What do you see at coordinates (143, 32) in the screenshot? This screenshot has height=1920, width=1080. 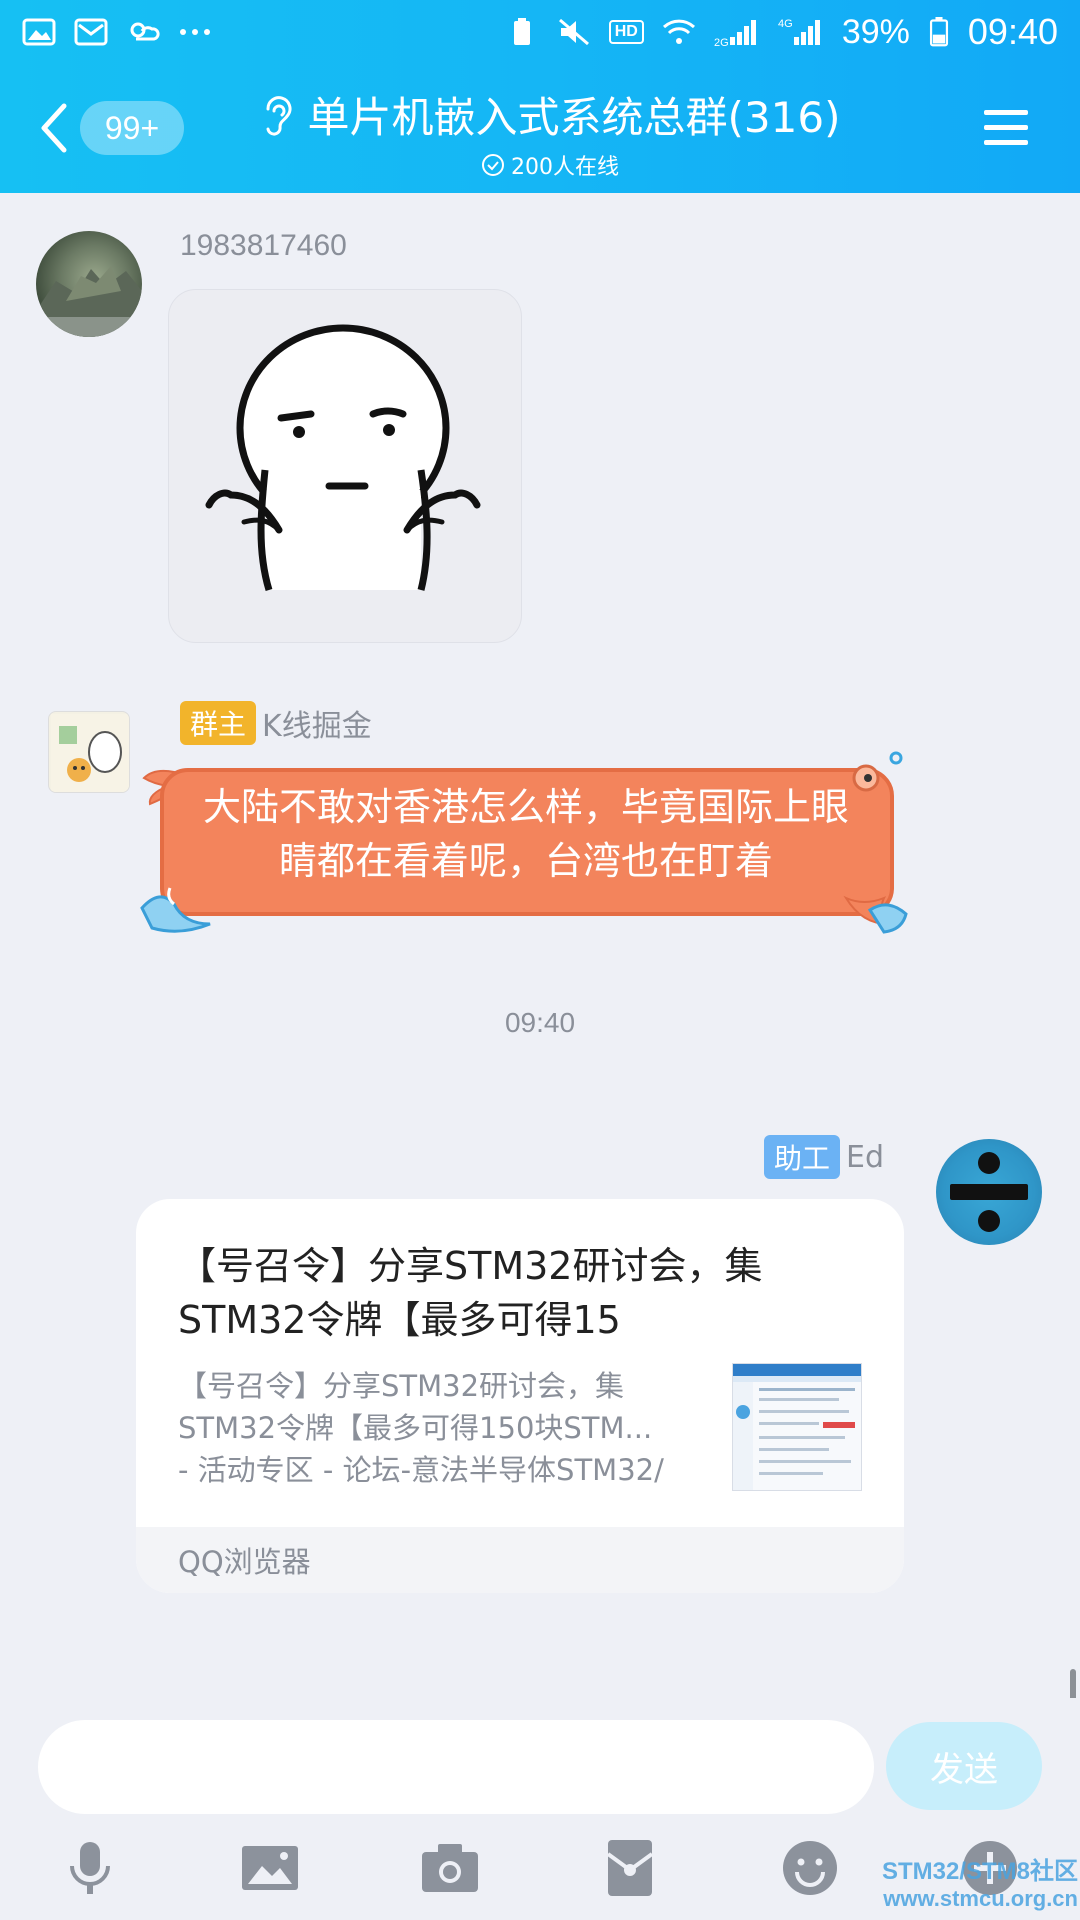 I see `weather-icon` at bounding box center [143, 32].